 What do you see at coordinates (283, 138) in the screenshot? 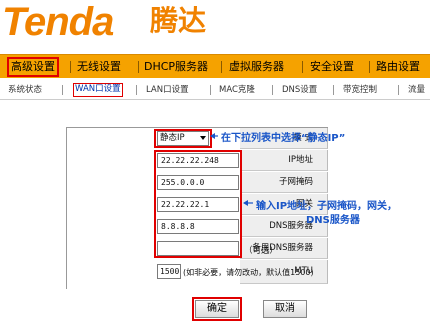
I see `annotation-select-hint: 在下拉列表中选择“静态IP”` at bounding box center [283, 138].